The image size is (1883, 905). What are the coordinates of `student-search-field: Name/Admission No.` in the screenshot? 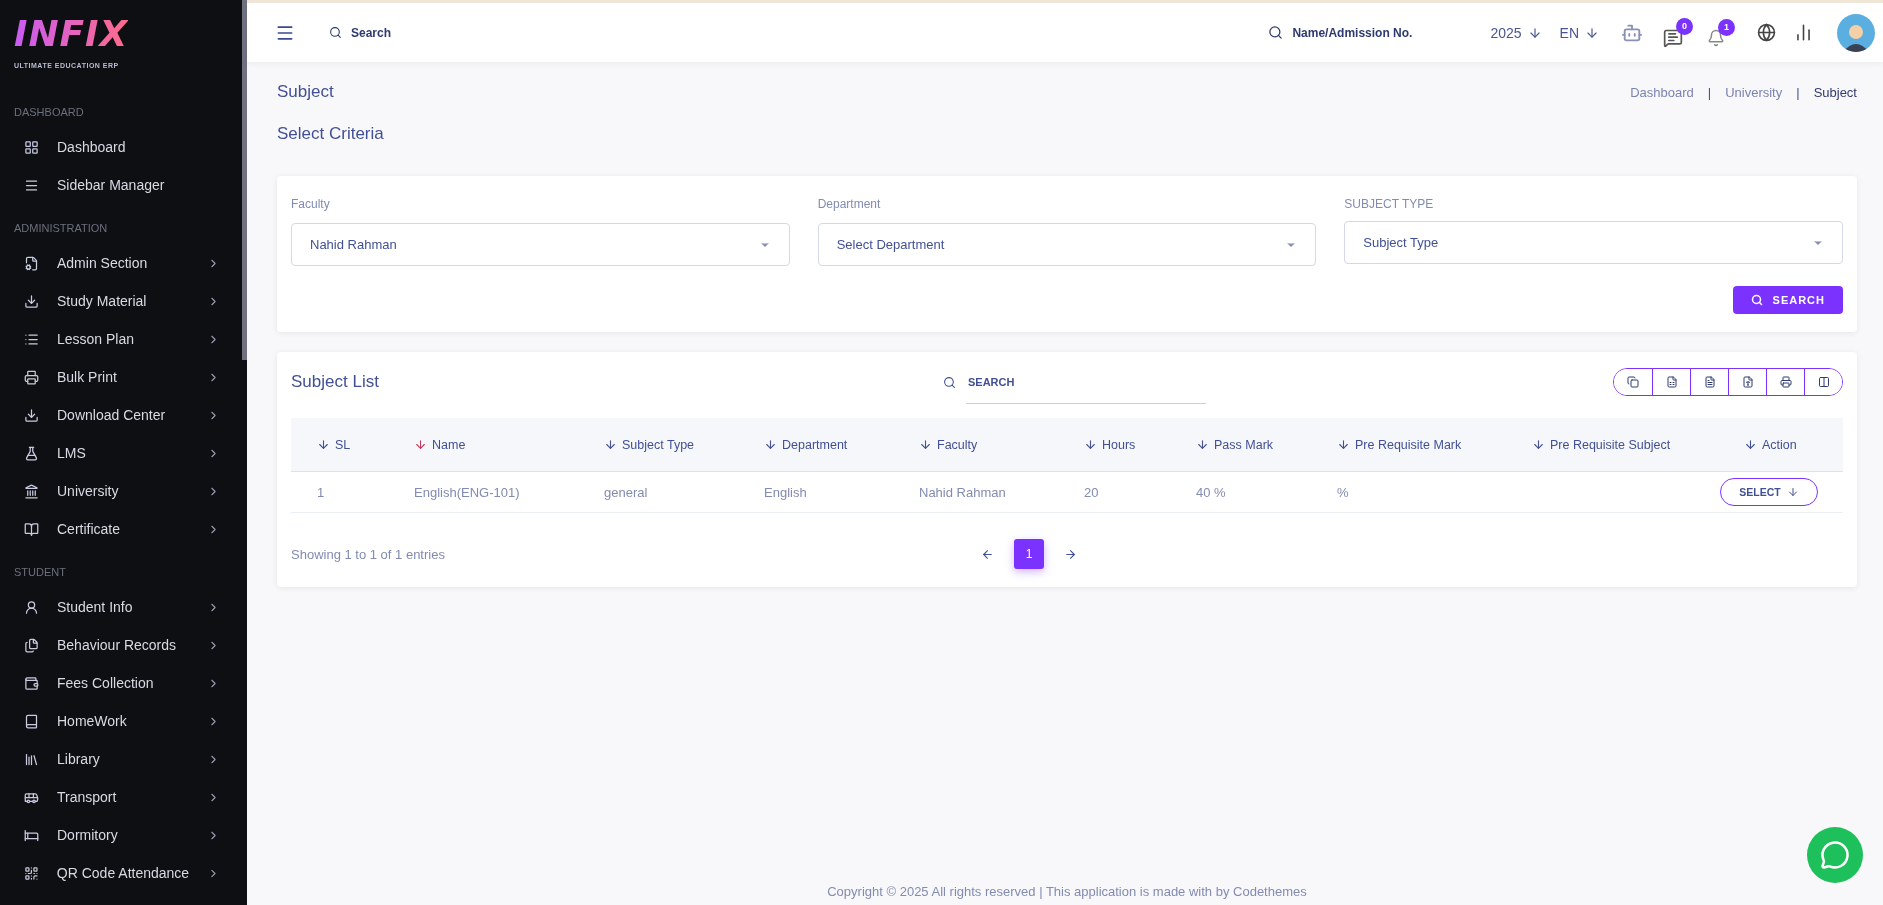 It's located at (1365, 32).